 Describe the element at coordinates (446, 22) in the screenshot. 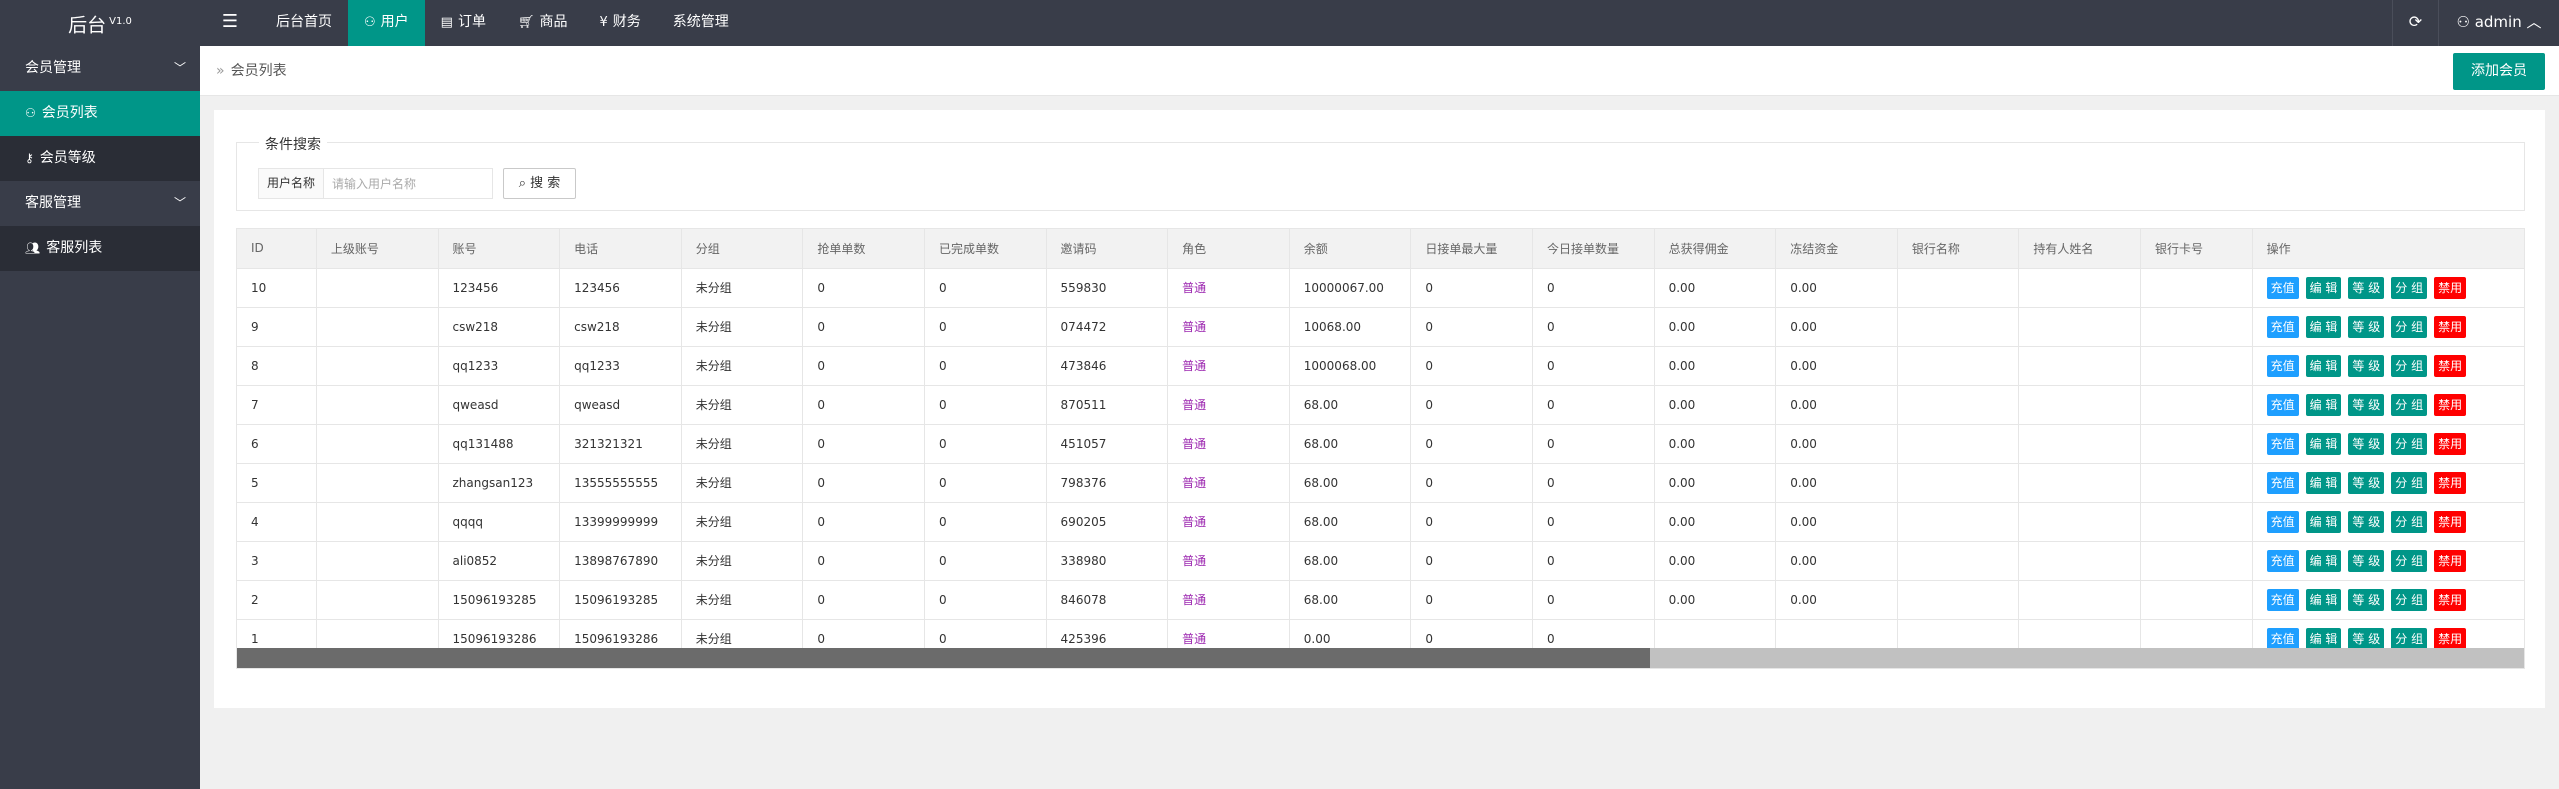

I see `document-icon: ▤` at that location.